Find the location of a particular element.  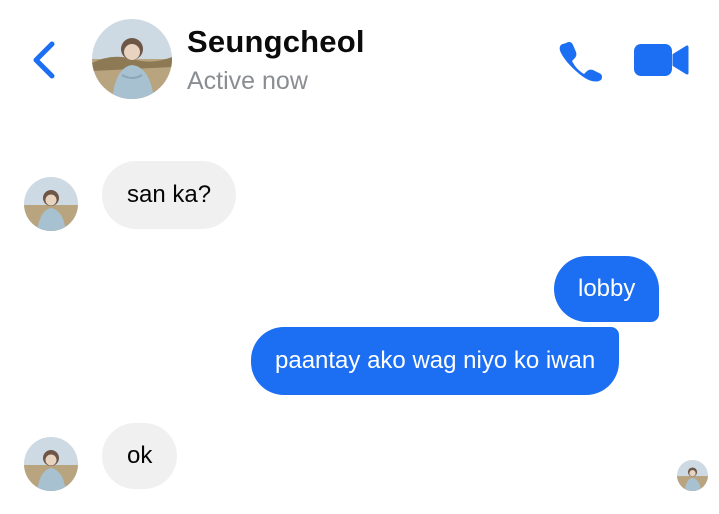

presence-status: Active now is located at coordinates (247, 81).